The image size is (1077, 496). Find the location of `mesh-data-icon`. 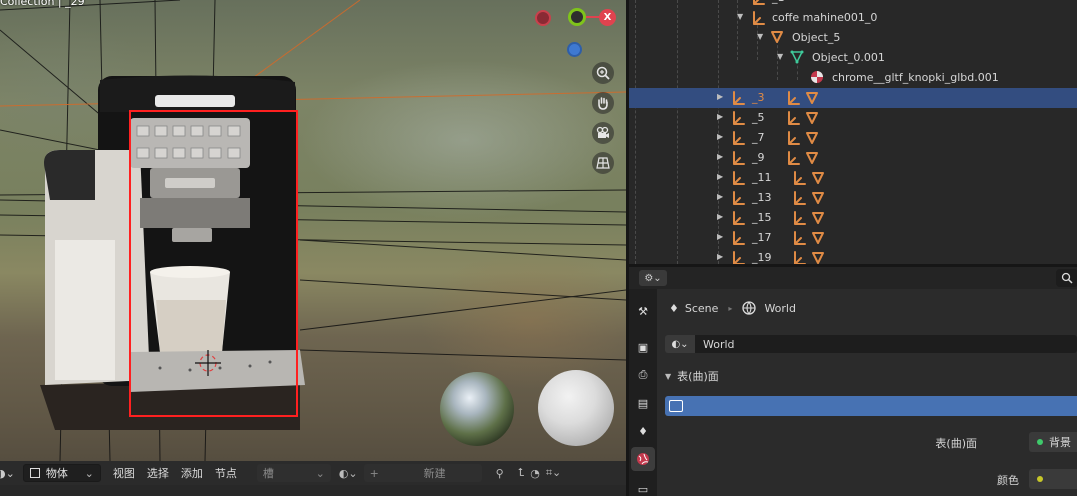

mesh-data-icon is located at coordinates (797, 58).